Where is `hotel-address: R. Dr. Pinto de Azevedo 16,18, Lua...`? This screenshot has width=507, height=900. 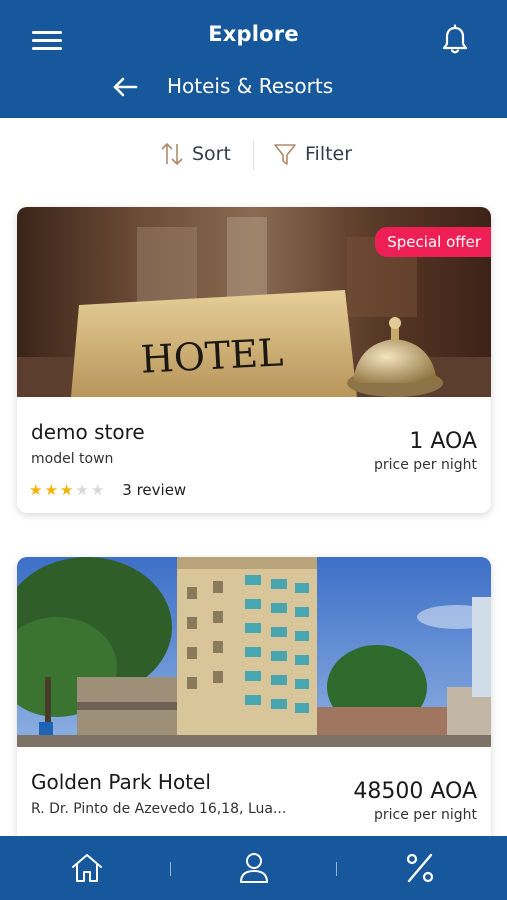
hotel-address: R. Dr. Pinto de Azevedo 16,18, Lua... is located at coordinates (159, 809).